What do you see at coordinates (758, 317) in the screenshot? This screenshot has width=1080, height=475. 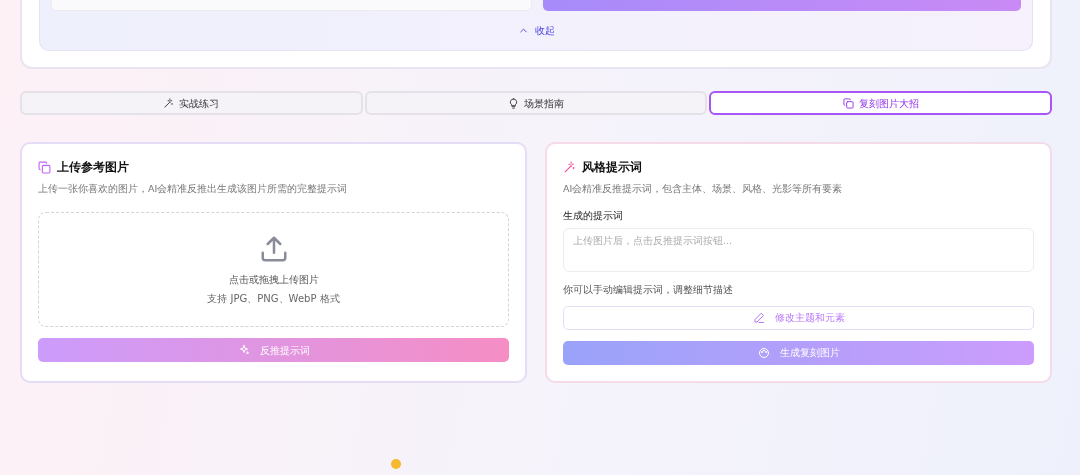 I see `pencil-icon` at bounding box center [758, 317].